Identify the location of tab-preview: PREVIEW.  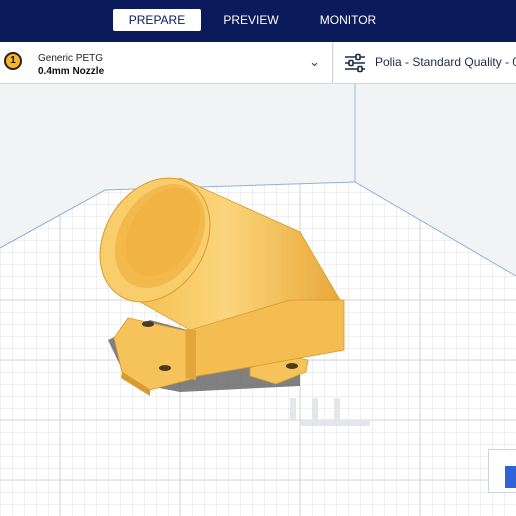
(251, 20).